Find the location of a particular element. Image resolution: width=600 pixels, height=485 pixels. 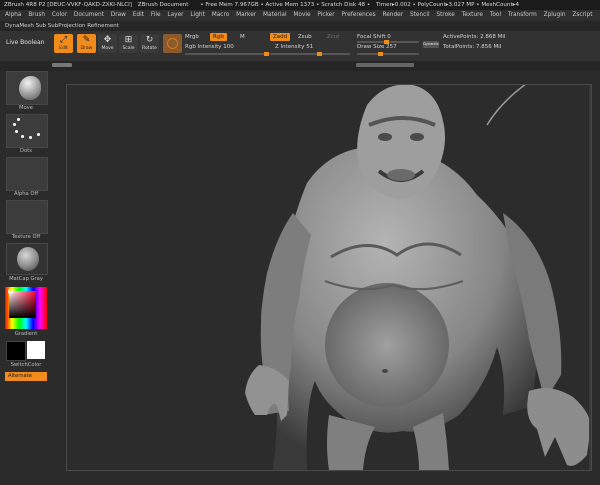

active-points-readout: ActivePoints: 2.868 Mil is located at coordinates (474, 37).